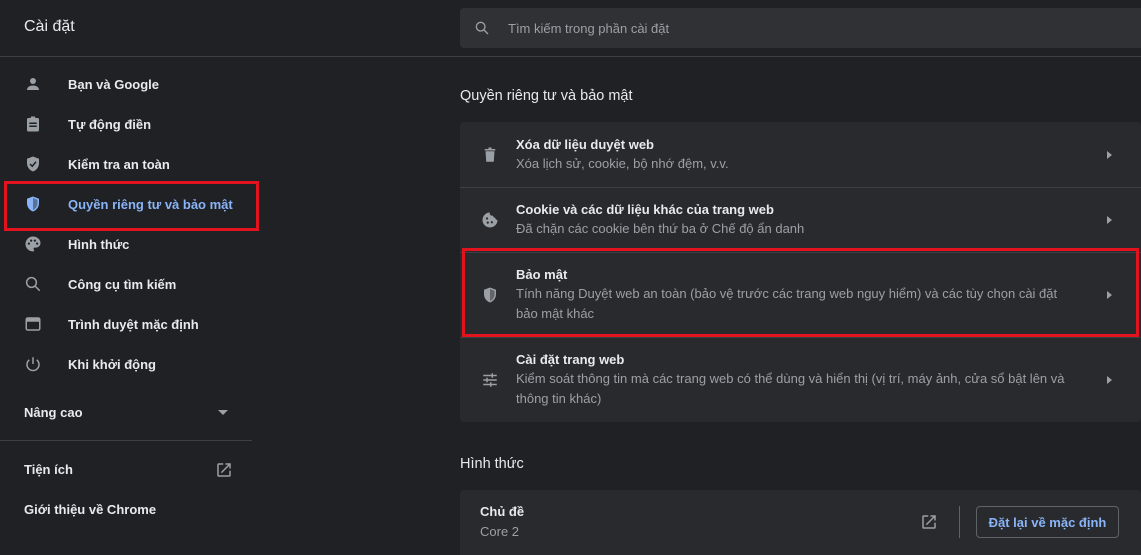 This screenshot has height=555, width=1141. Describe the element at coordinates (49, 26) in the screenshot. I see `page-title: Cài đặt` at that location.